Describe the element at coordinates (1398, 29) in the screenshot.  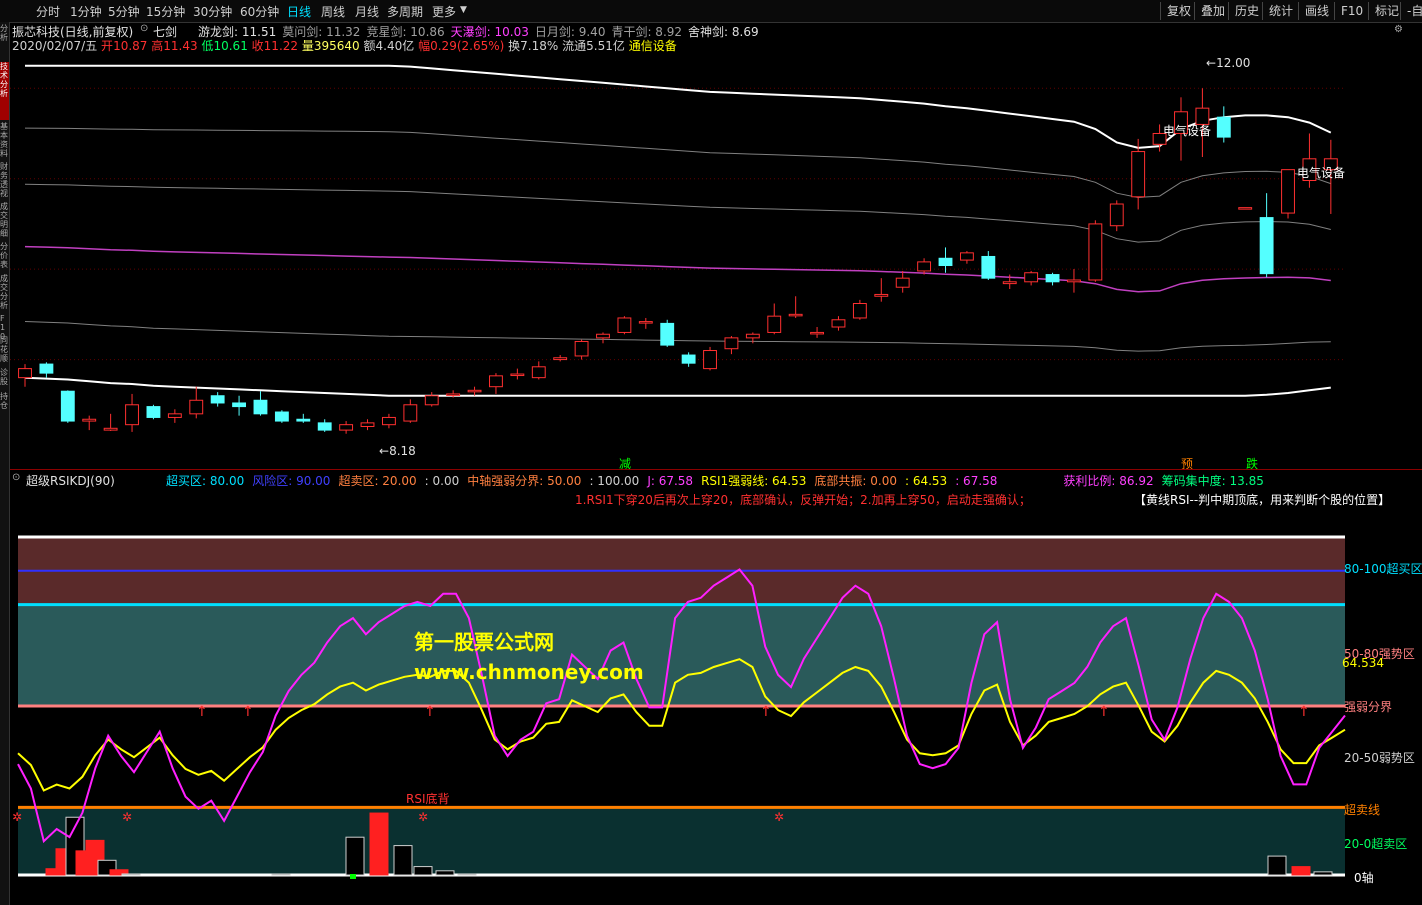
I see `settings-icon: ⚙` at that location.